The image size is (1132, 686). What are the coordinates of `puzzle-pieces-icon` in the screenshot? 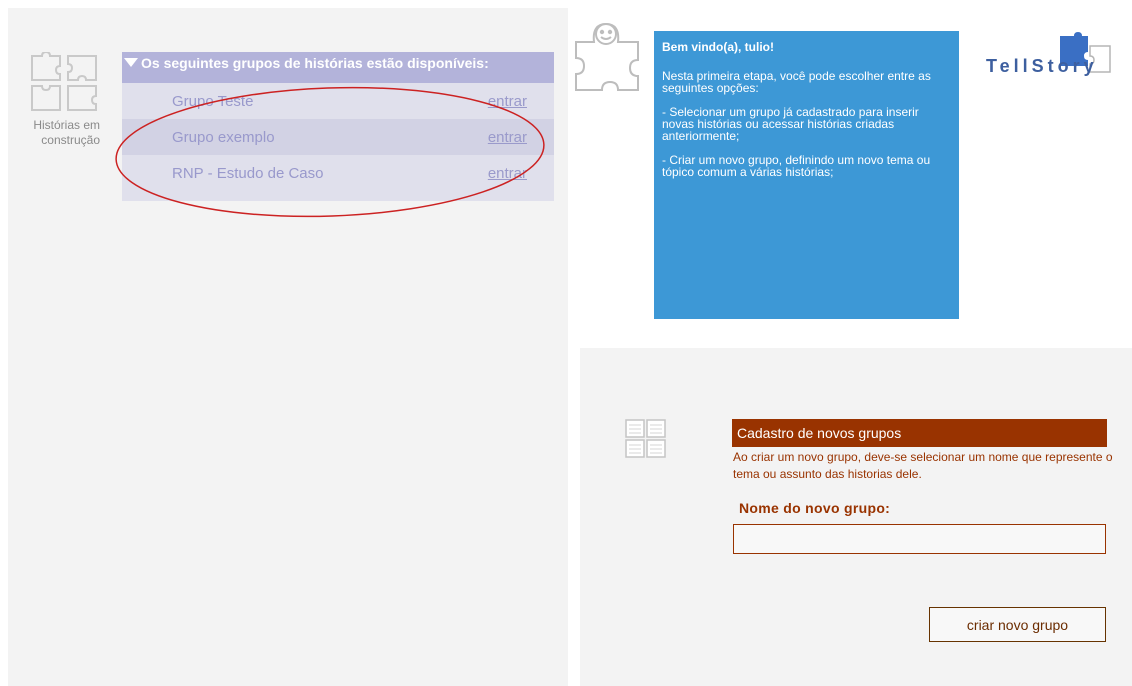 It's located at (64, 81).